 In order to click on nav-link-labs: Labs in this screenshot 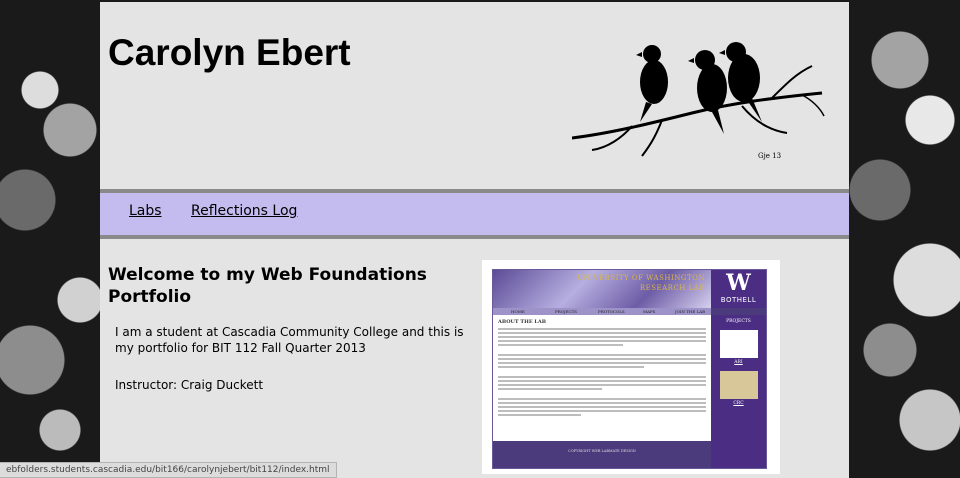, I will do `click(145, 211)`.